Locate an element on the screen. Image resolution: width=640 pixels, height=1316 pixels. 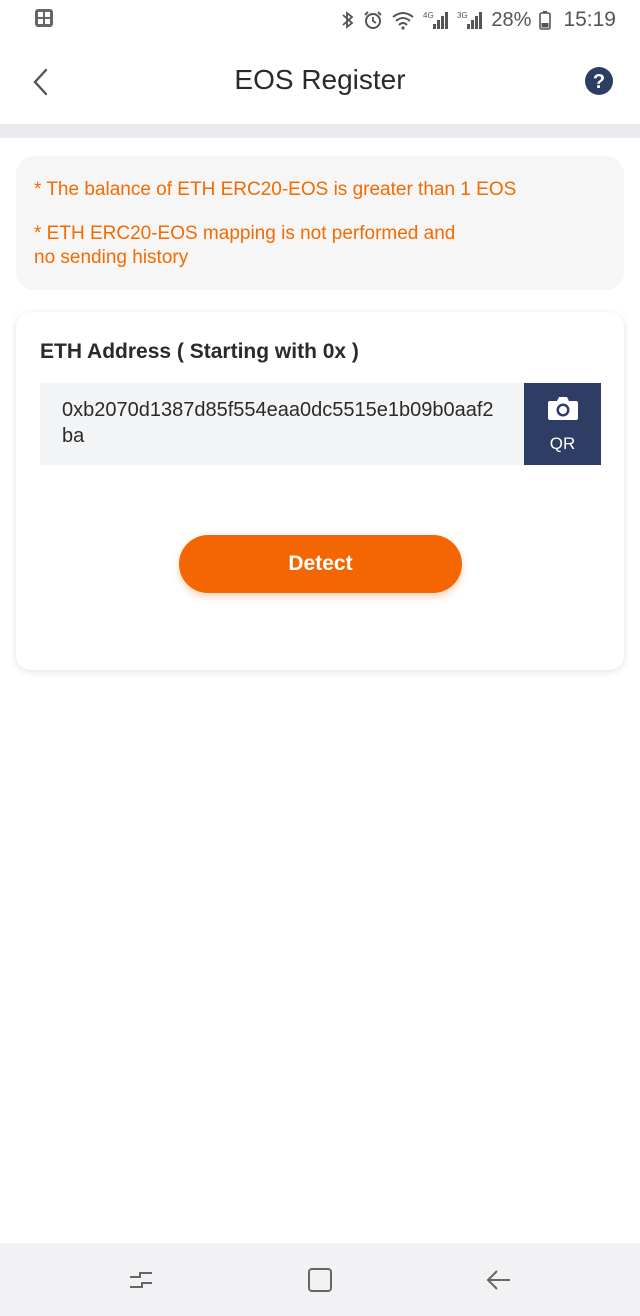
recent-apps-icon is located at coordinates (141, 1285).